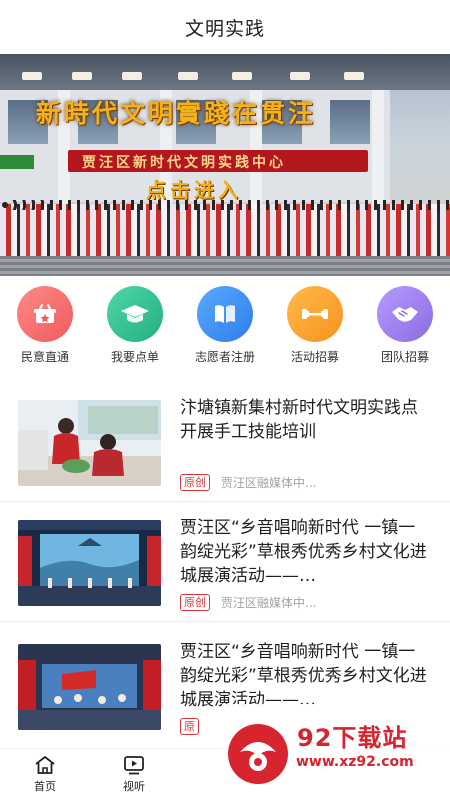 Image resolution: width=450 pixels, height=800 pixels. Describe the element at coordinates (135, 314) in the screenshot. I see `graduation-cap-icon` at that location.